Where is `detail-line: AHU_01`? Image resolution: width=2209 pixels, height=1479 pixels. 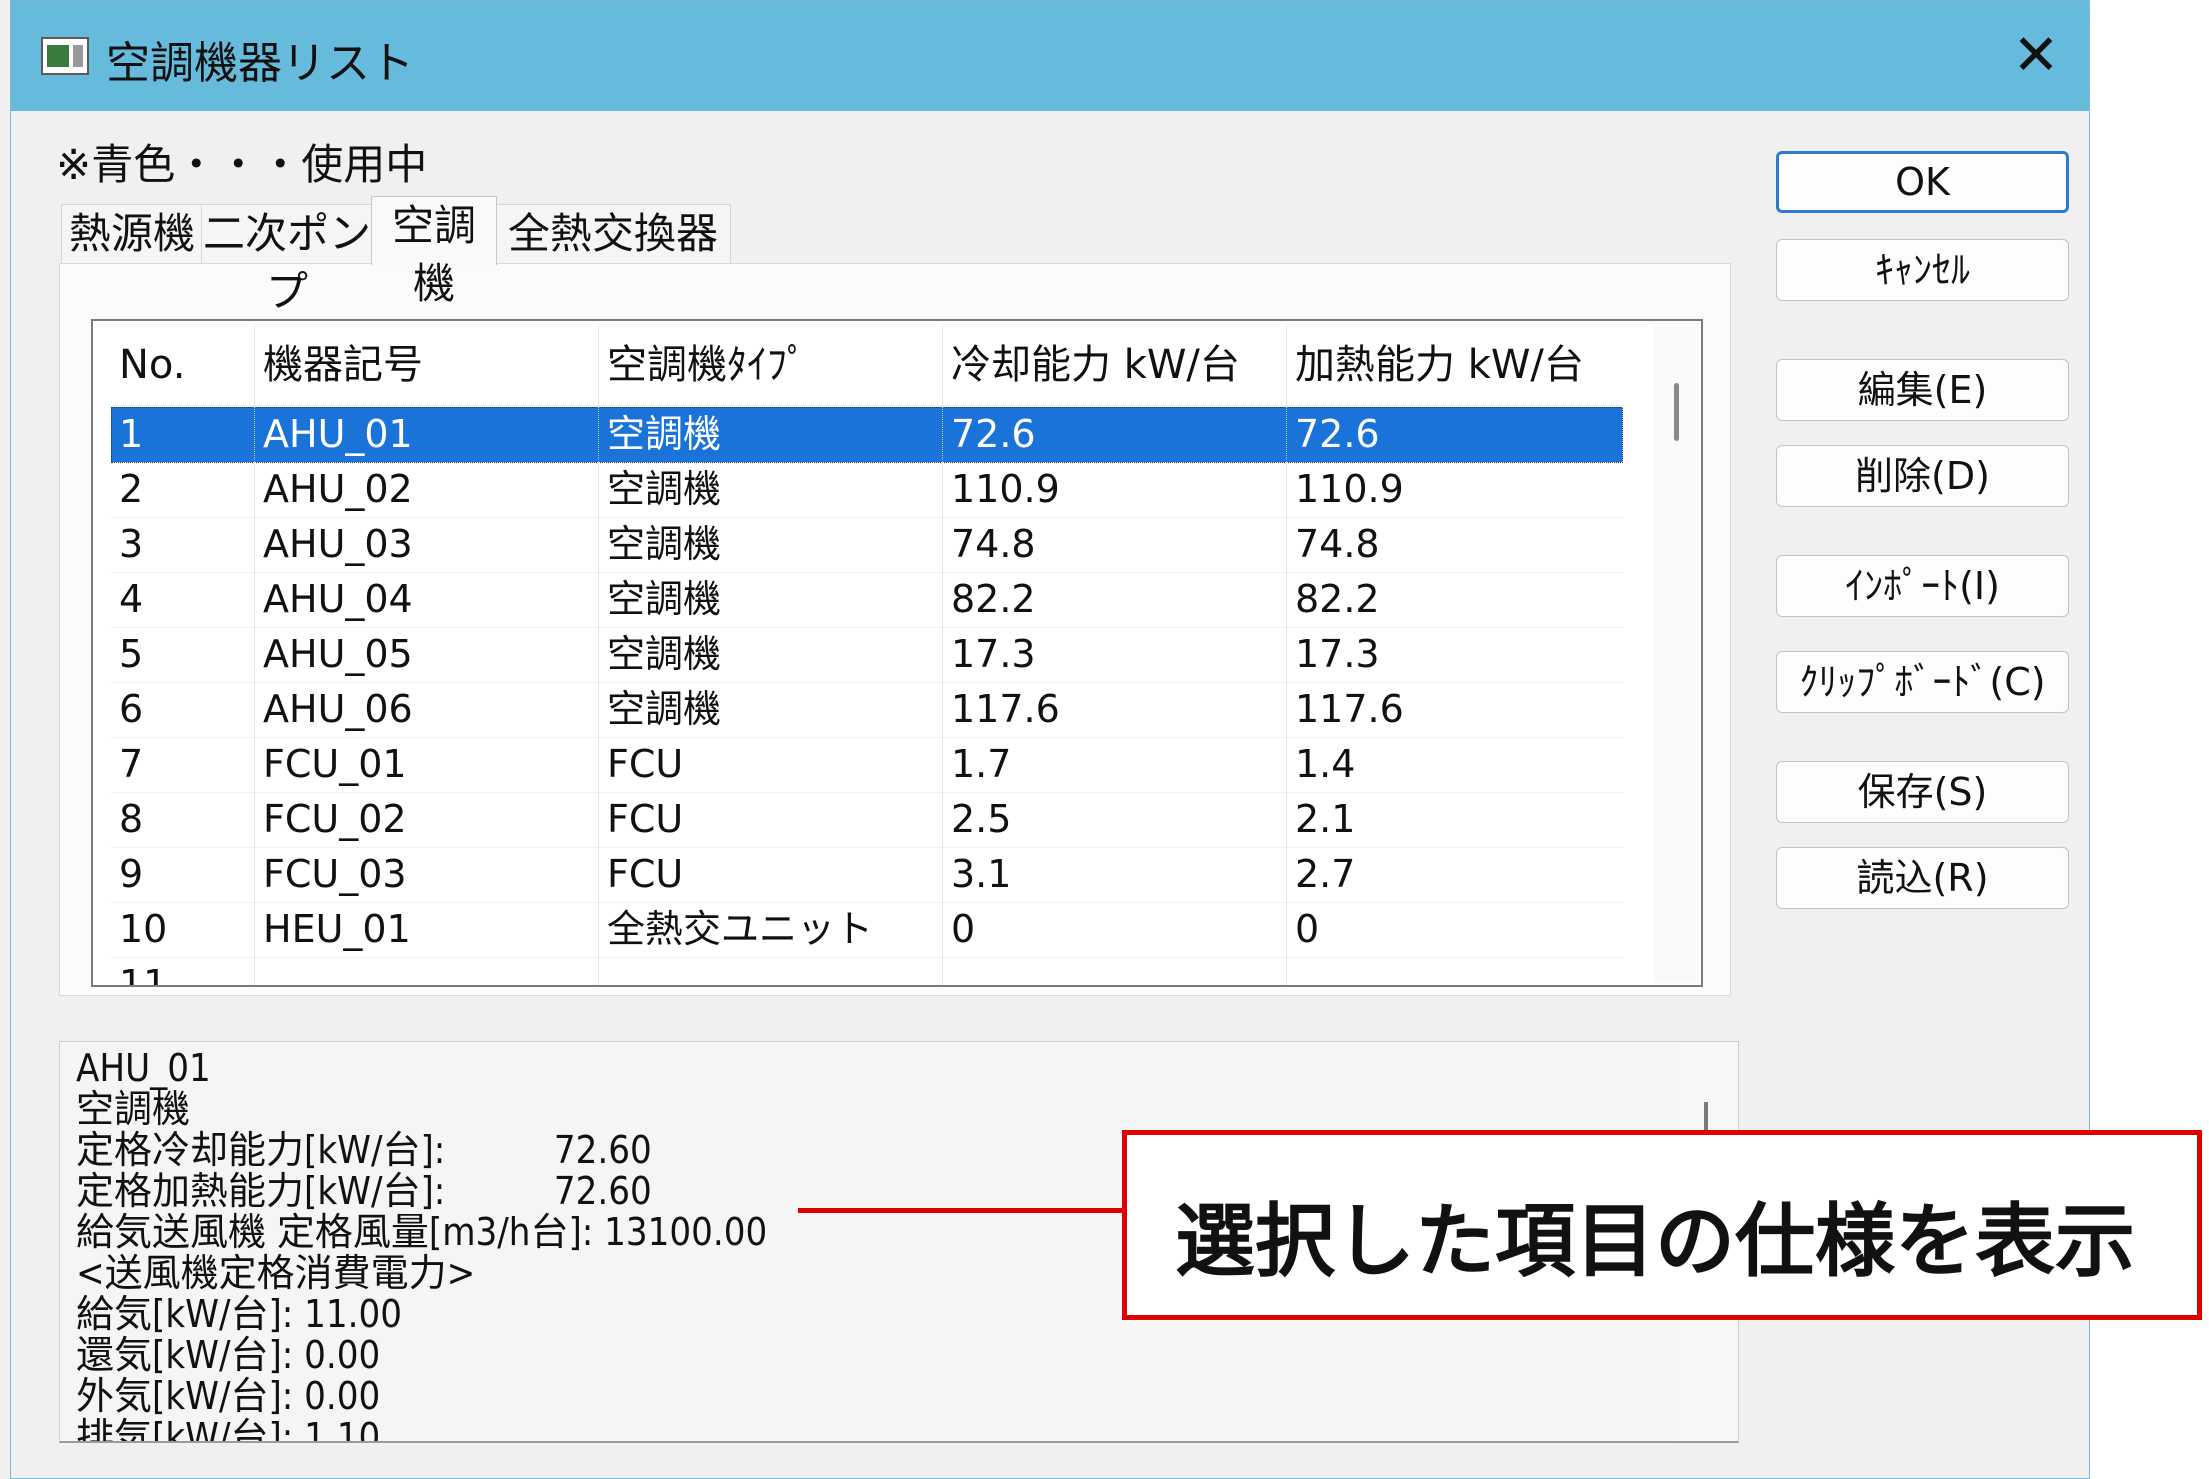 detail-line: AHU_01 is located at coordinates (143, 1068).